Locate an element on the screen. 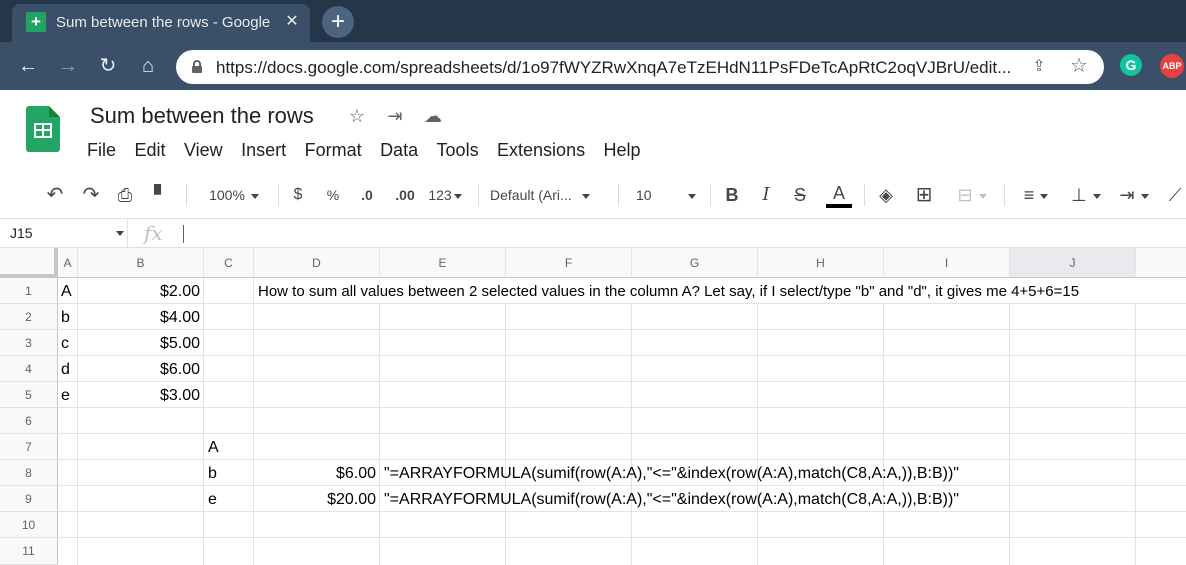  vertical-align-icon: ⊥ is located at coordinates (1086, 195).